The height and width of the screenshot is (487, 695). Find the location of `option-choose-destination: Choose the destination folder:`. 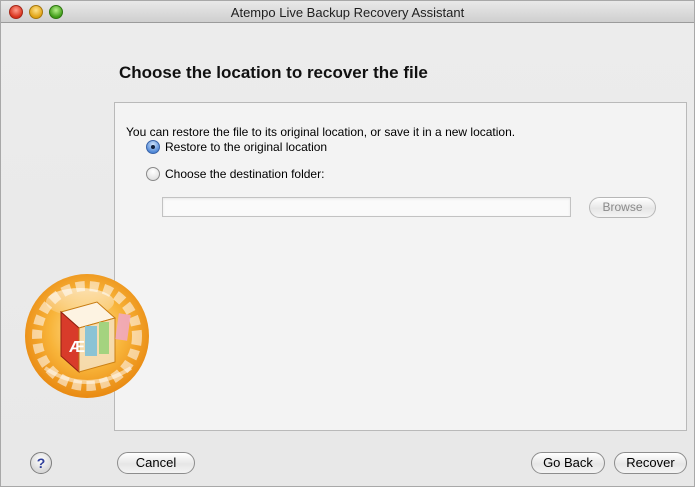

option-choose-destination: Choose the destination folder: is located at coordinates (235, 174).